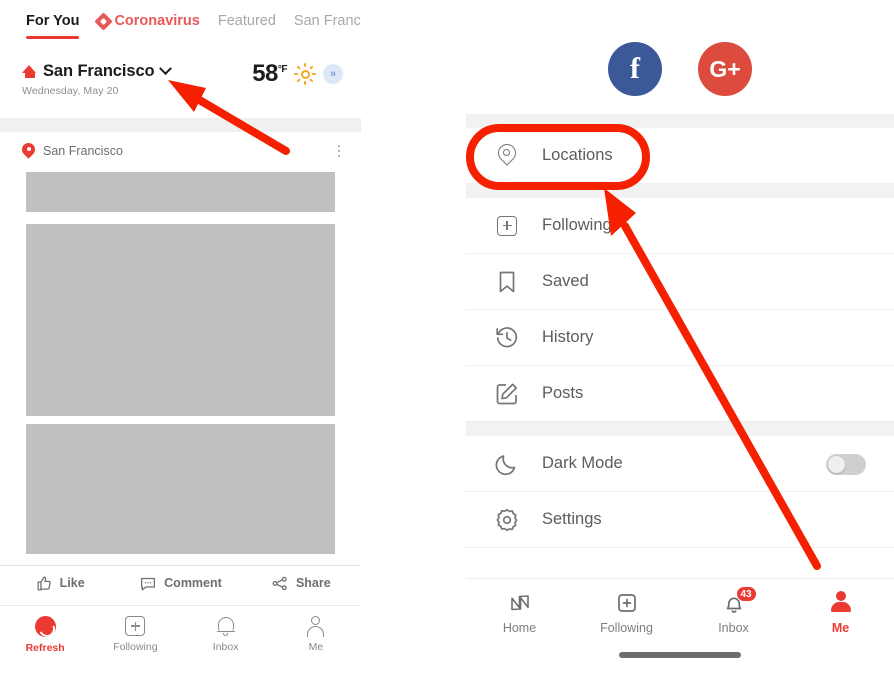  I want to click on menu-item-locations: Locations, so click(680, 156).